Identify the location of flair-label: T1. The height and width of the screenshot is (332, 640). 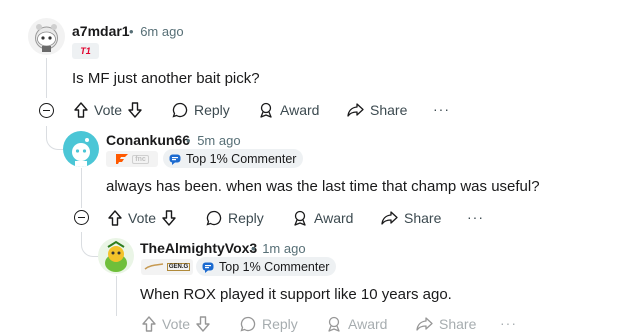
(85, 51).